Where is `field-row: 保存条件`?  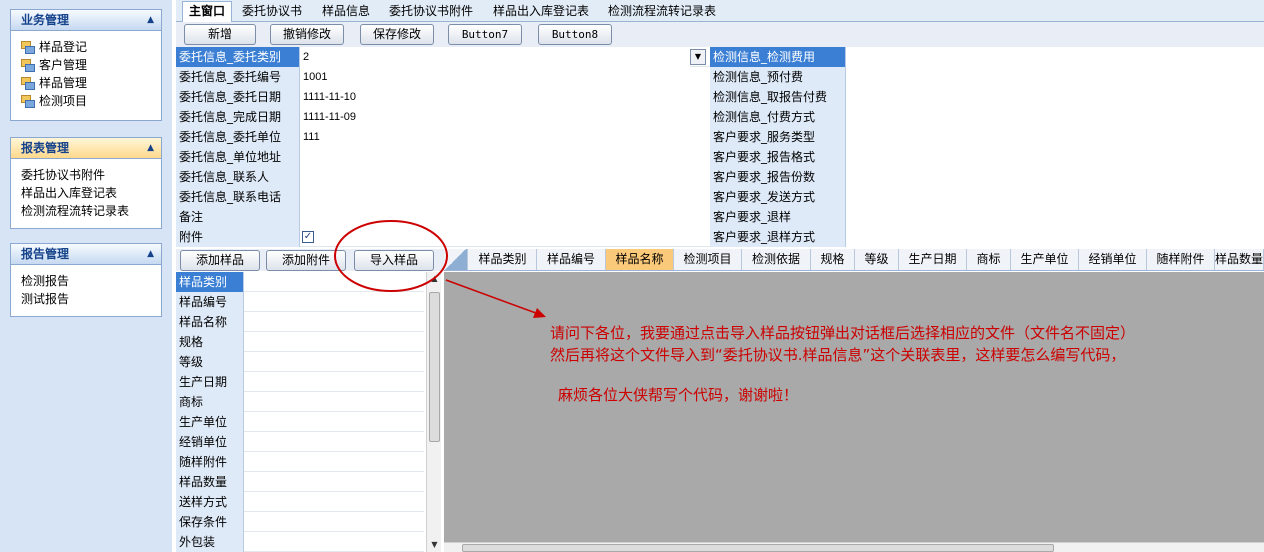
field-row: 保存条件 is located at coordinates (300, 522).